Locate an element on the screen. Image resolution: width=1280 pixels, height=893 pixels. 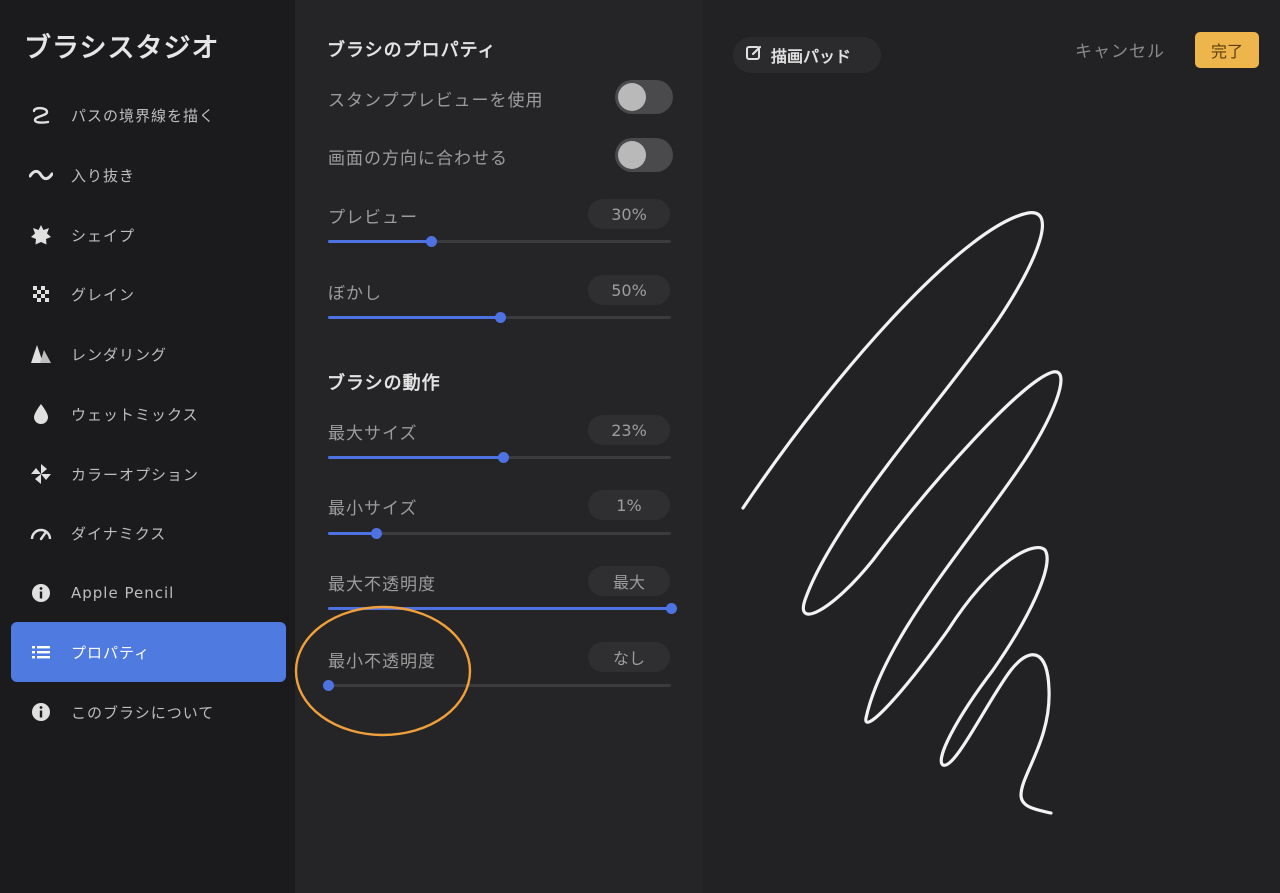
section-title-brush-behavior: ブラシの動作 is located at coordinates (384, 383).